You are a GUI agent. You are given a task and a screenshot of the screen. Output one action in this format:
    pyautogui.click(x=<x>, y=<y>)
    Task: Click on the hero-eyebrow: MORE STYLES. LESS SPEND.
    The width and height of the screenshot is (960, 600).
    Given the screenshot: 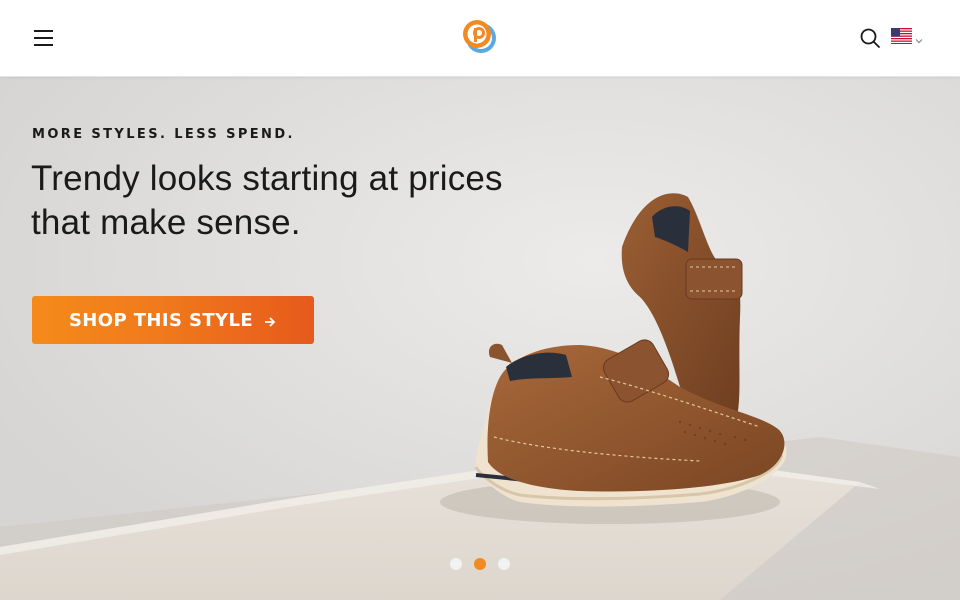 What is the action you would take?
    pyautogui.click(x=163, y=134)
    